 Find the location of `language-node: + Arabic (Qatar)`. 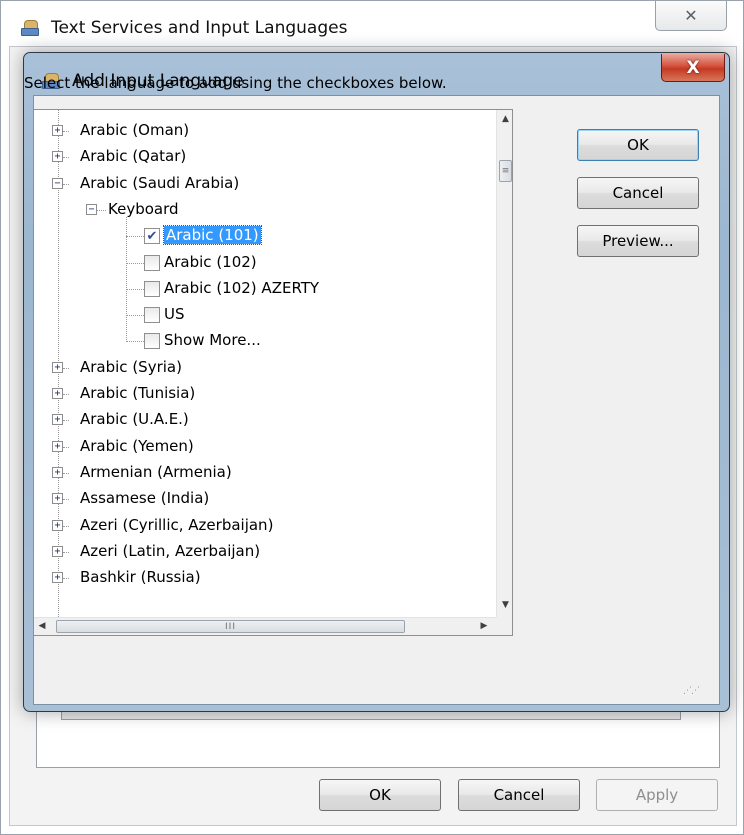

language-node: + Arabic (Qatar) is located at coordinates (264, 157).